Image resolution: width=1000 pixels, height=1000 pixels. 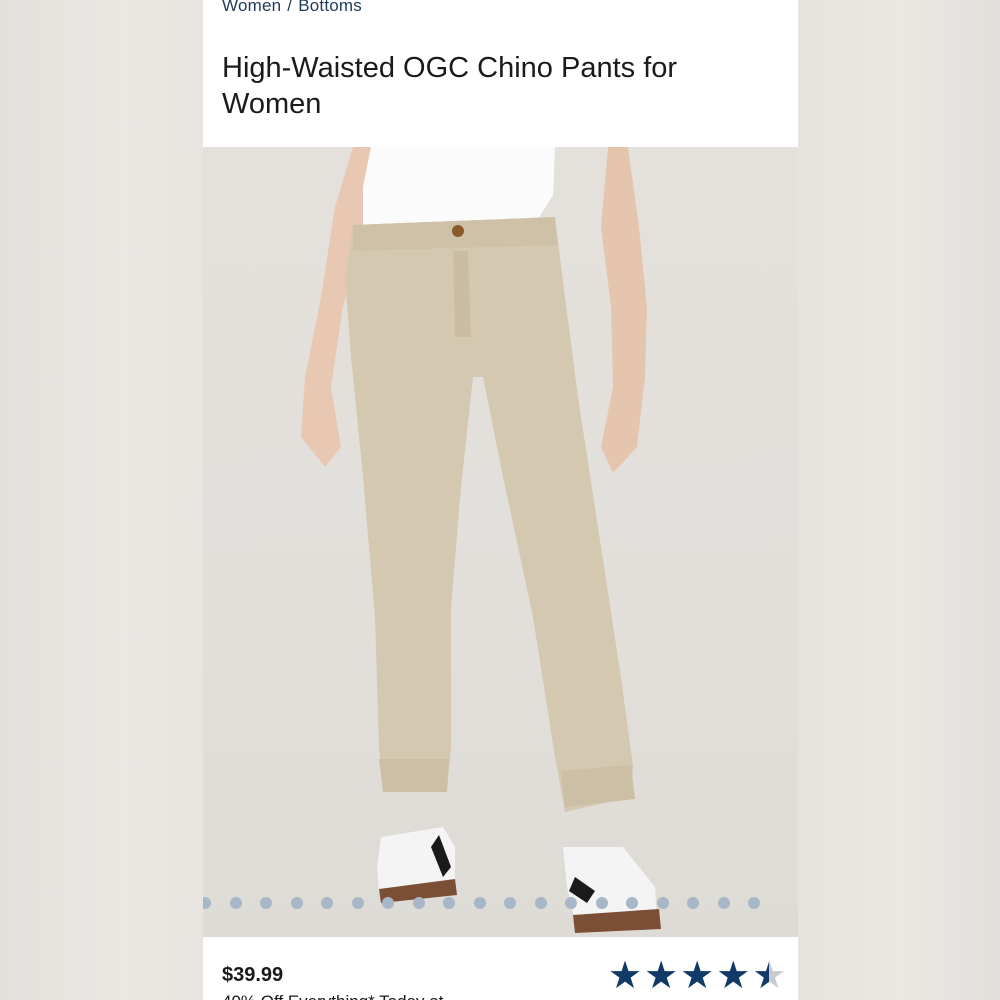 I want to click on star-half-icon: ★, so click(x=769, y=976).